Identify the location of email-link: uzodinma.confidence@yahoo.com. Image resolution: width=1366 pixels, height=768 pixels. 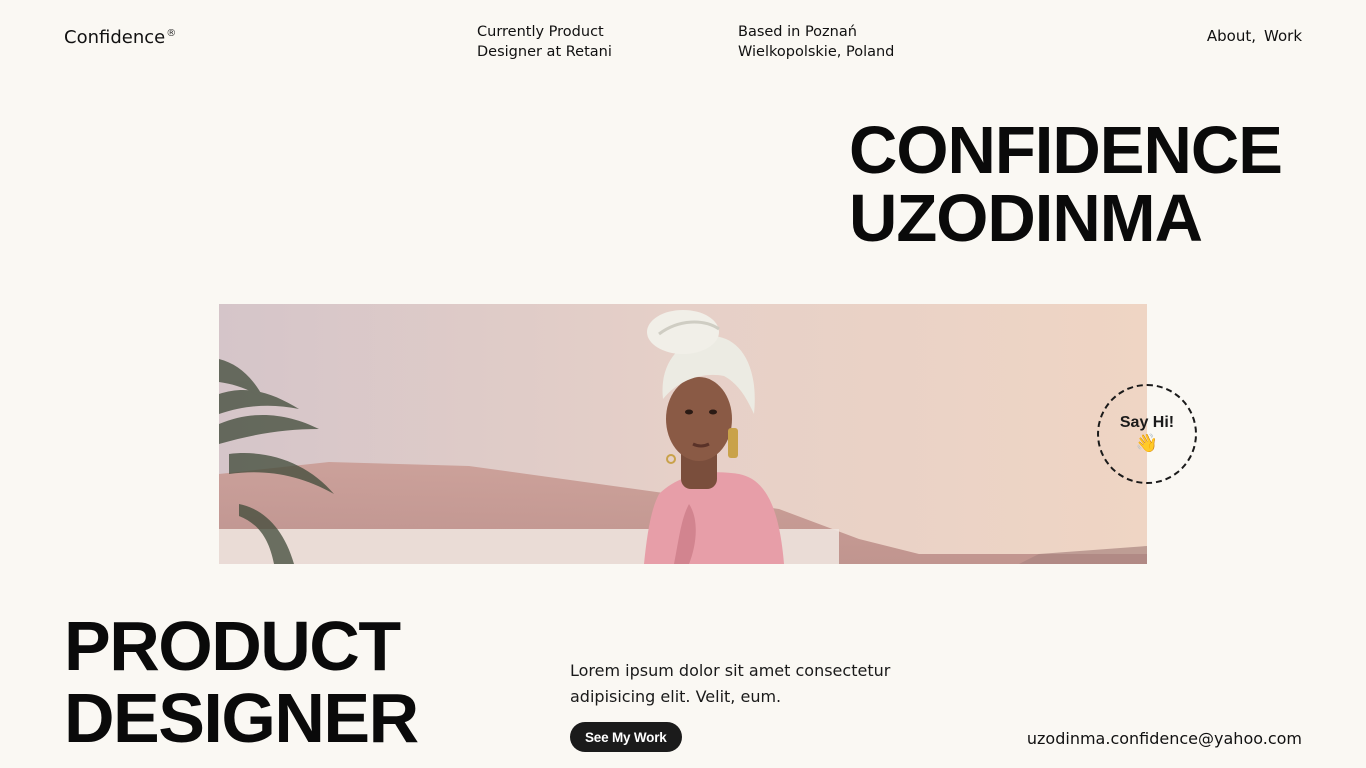
(1164, 738).